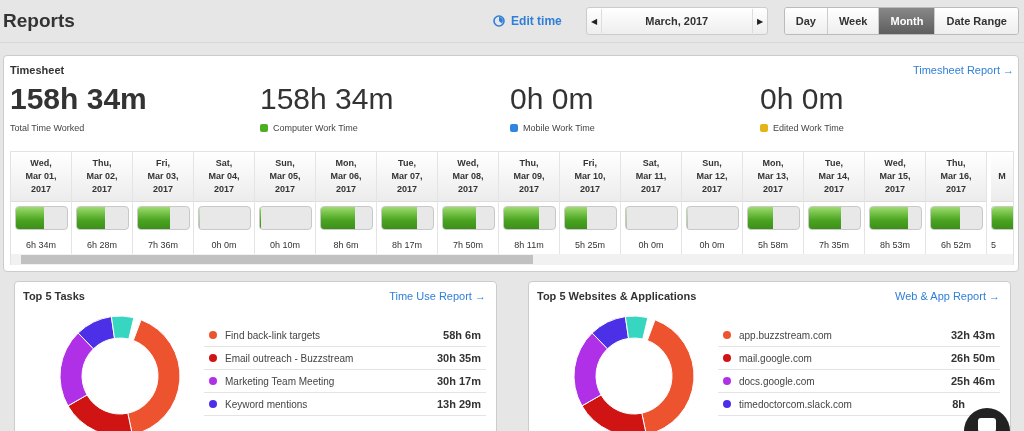 This screenshot has height=431, width=1024. I want to click on day-hours: 7h 36m, so click(163, 245).